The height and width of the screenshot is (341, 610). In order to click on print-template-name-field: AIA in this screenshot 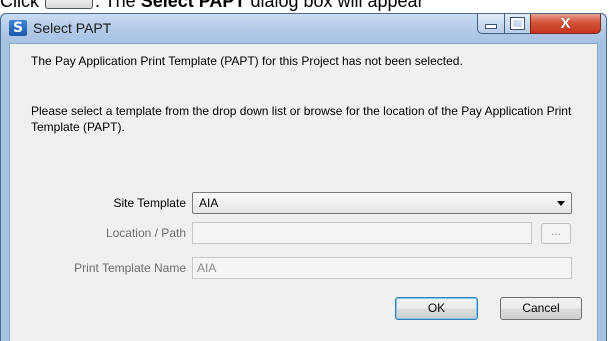, I will do `click(382, 268)`.